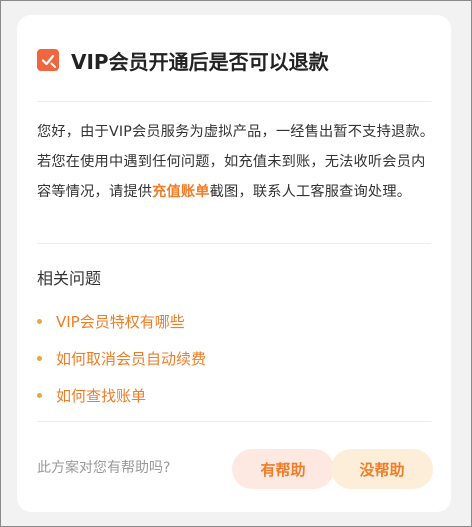 This screenshot has width=472, height=527. I want to click on related-questions-title: 相关问题, so click(69, 278).